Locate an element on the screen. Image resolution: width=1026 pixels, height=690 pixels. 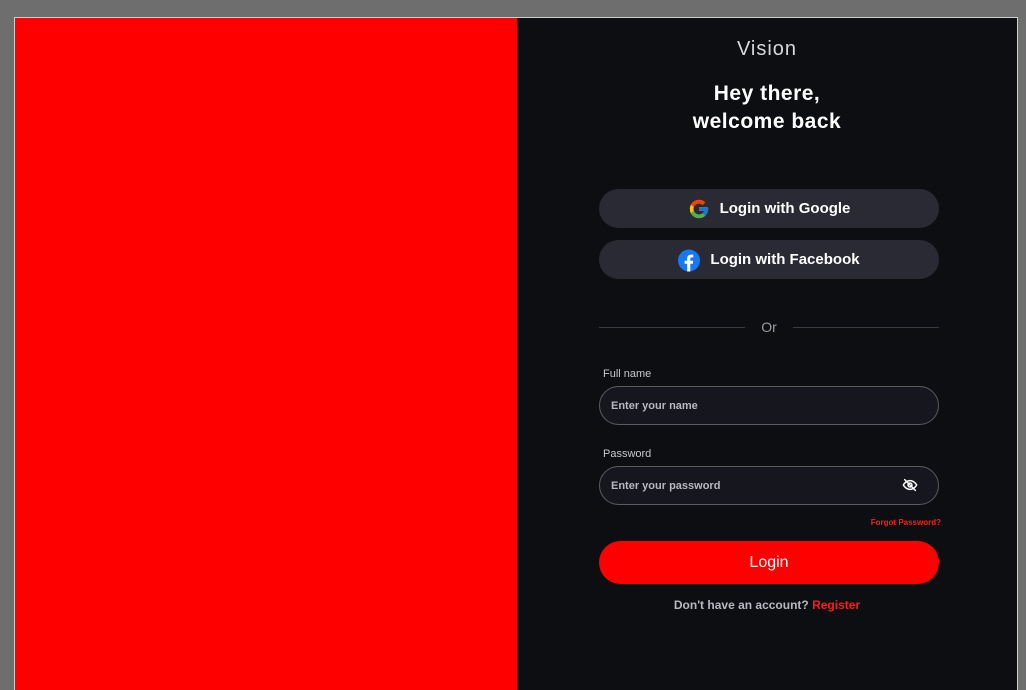
divider-text: Or is located at coordinates (769, 327).